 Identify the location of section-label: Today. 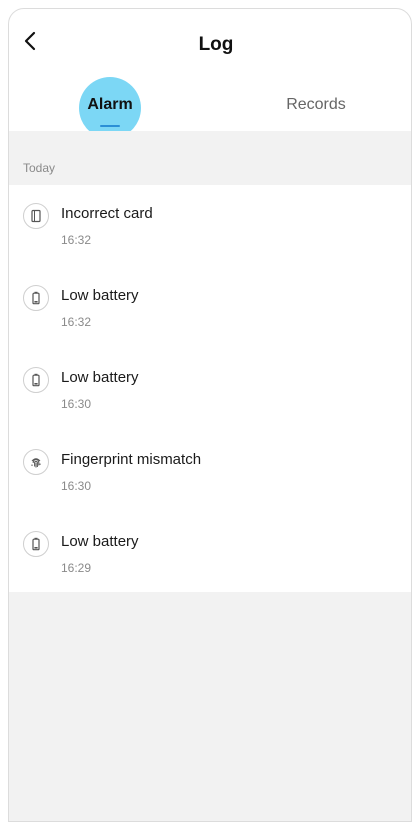
(39, 168).